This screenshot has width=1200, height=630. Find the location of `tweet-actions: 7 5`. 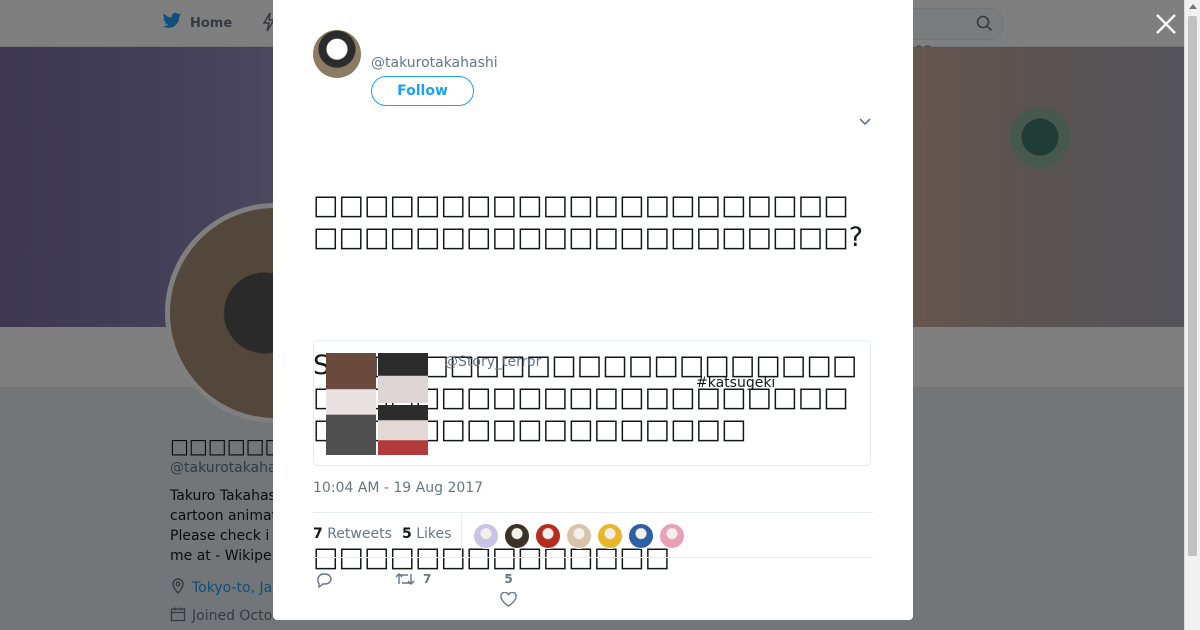

tweet-actions: 7 5 is located at coordinates (593, 591).